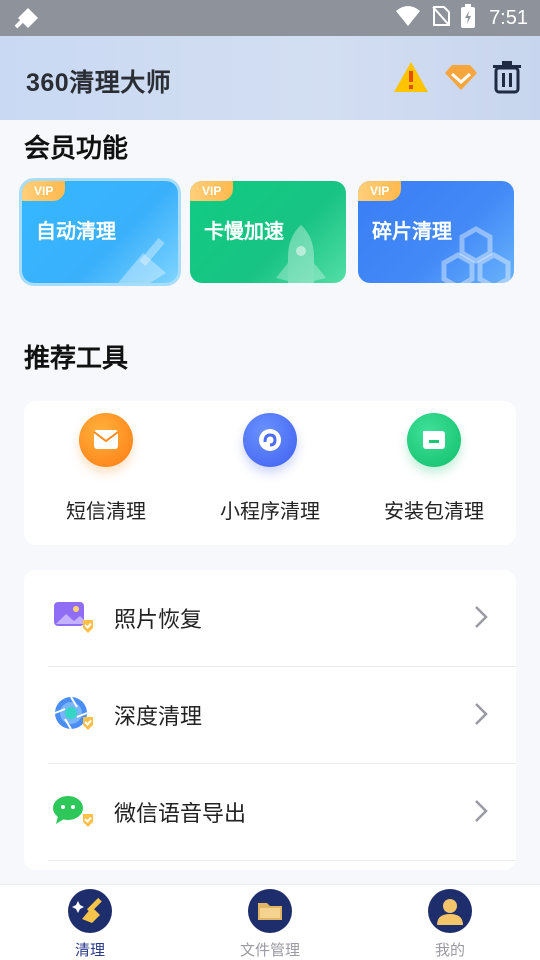 This screenshot has width=540, height=960. Describe the element at coordinates (508, 17) in the screenshot. I see `status-time: 7:51` at that location.